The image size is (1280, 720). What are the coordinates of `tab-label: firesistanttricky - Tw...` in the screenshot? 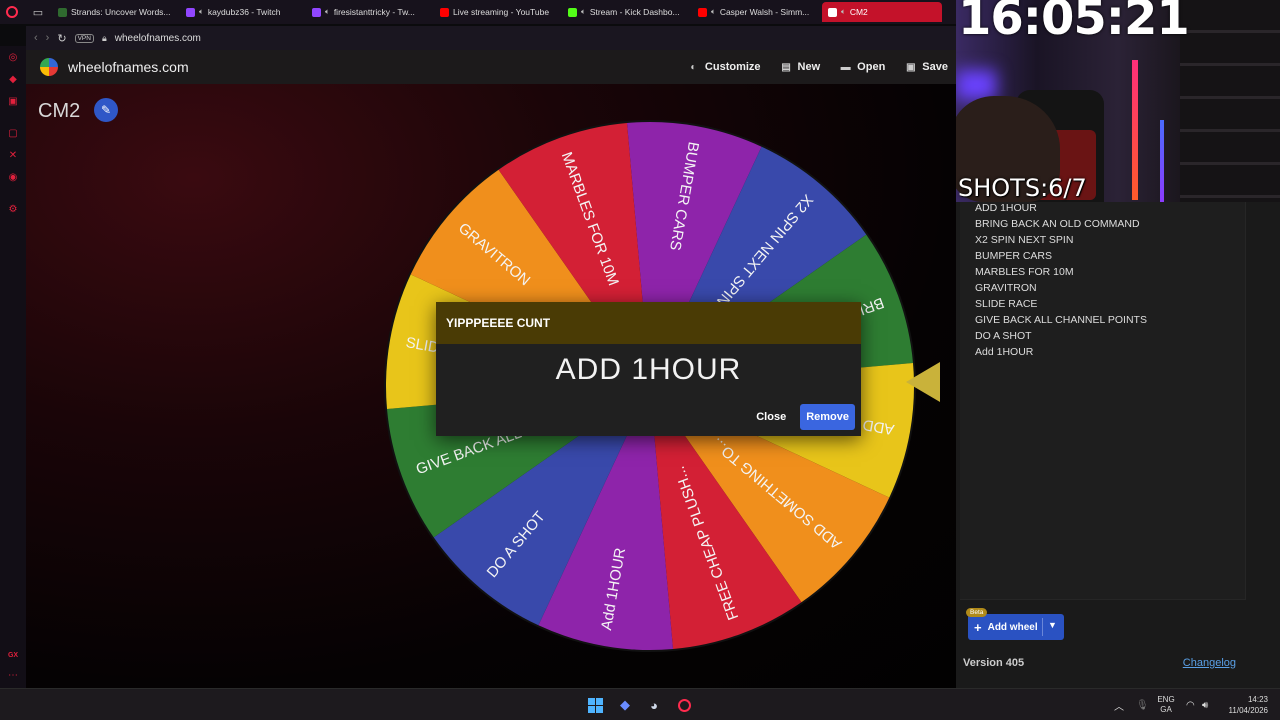 It's located at (374, 12).